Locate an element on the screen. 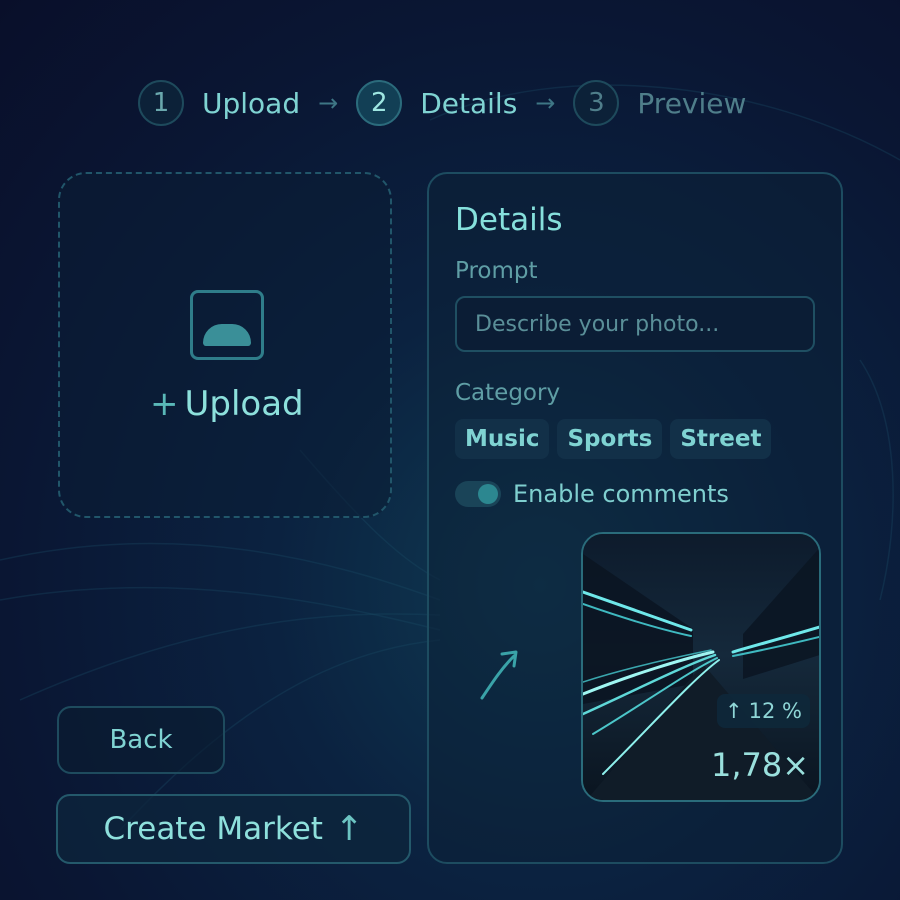 The width and height of the screenshot is (900, 900). category-chips: Music Sports Street is located at coordinates (613, 439).